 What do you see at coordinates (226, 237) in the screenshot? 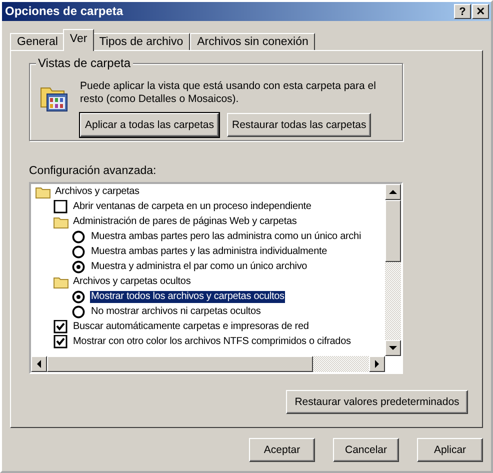
I see `setting-label: Muestra ambas partes pero las administra como un único archi` at bounding box center [226, 237].